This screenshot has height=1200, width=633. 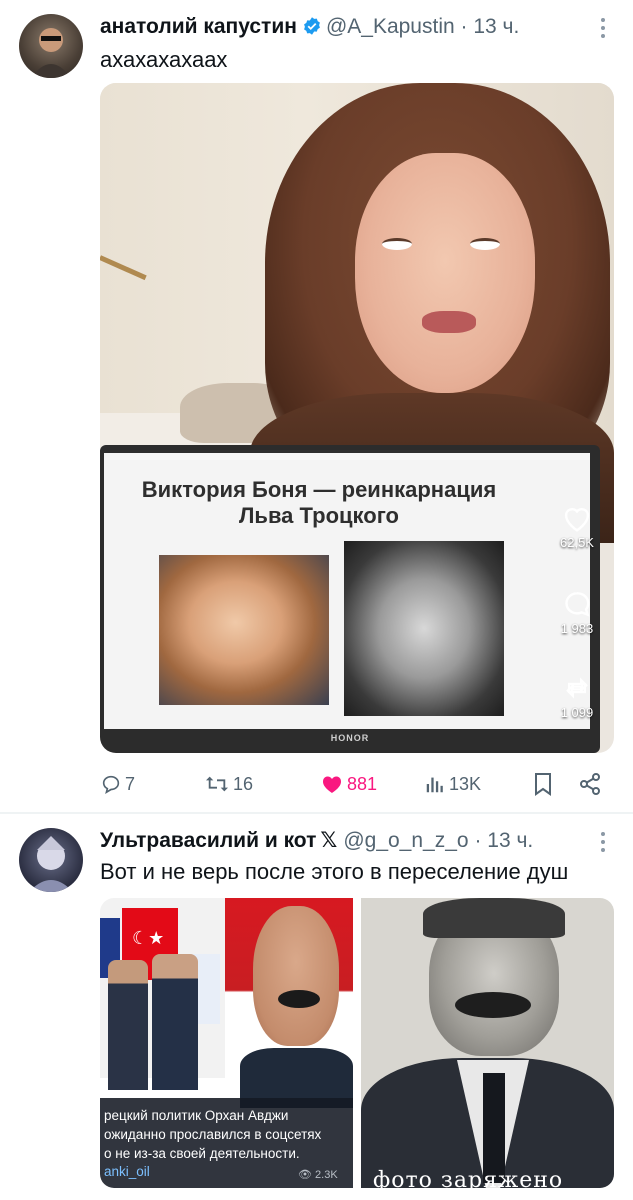 I want to click on heart-icon, so click(x=577, y=519).